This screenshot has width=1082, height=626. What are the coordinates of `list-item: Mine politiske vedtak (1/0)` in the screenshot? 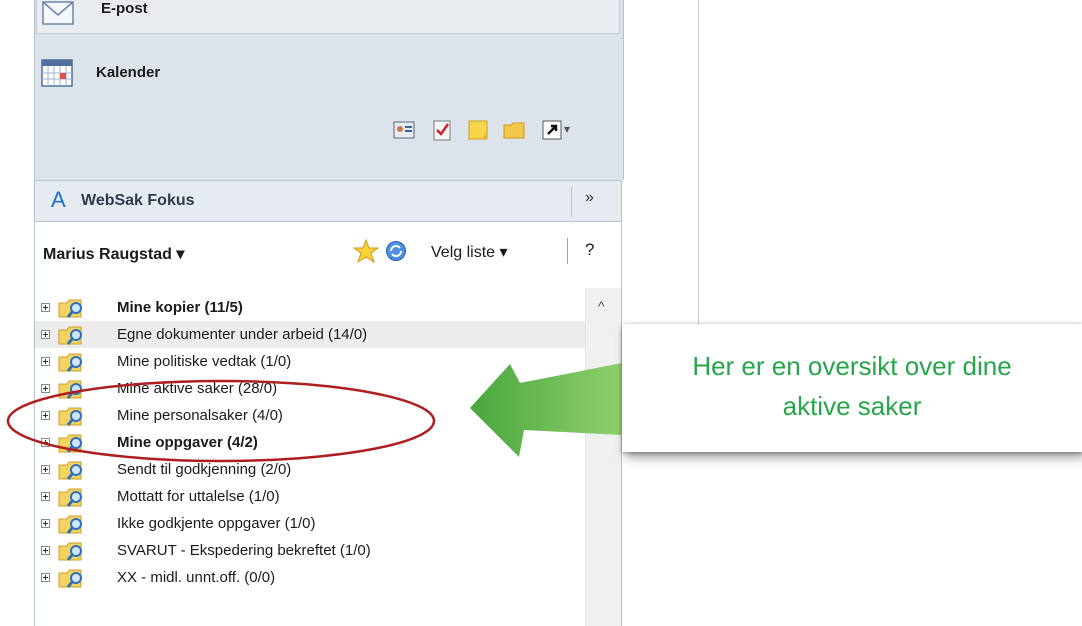 It's located at (310, 361).